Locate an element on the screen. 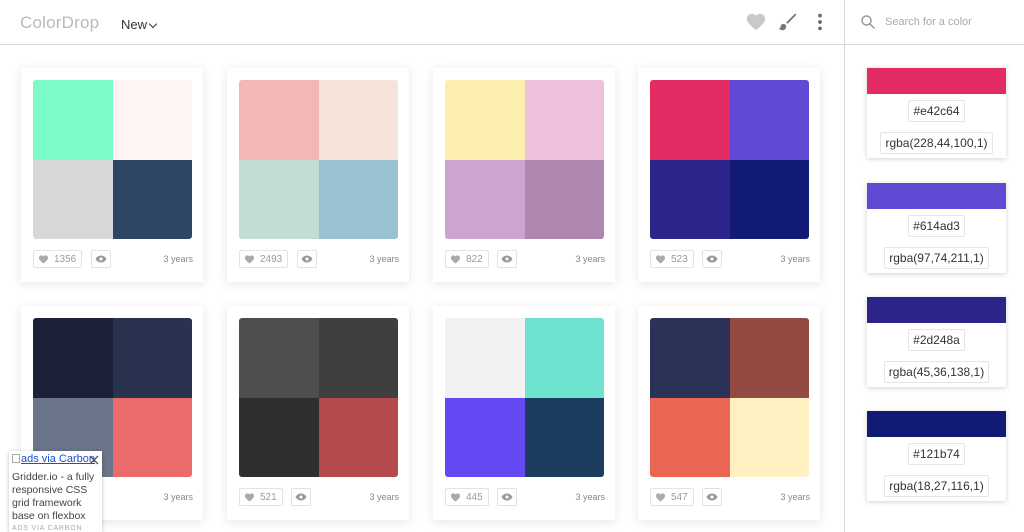 Image resolution: width=1024 pixels, height=532 pixels. card-footer: 1356 3 years is located at coordinates (113, 259).